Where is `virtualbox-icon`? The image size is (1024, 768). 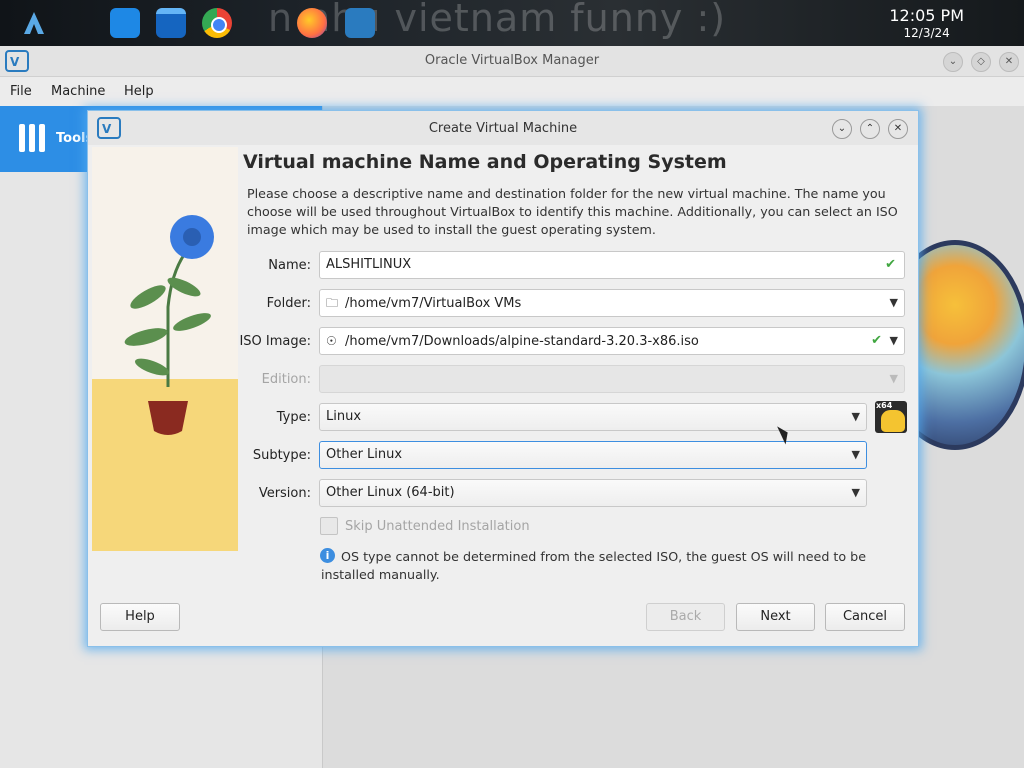 virtualbox-icon is located at coordinates (360, 23).